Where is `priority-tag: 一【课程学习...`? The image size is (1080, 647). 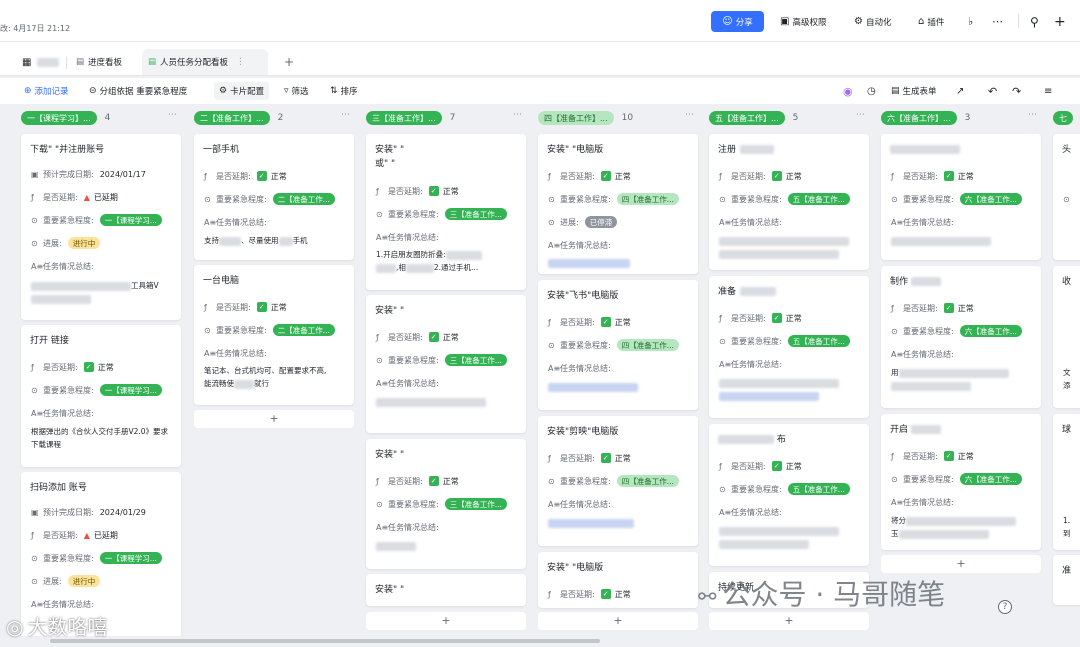 priority-tag: 一【课程学习... is located at coordinates (130, 390).